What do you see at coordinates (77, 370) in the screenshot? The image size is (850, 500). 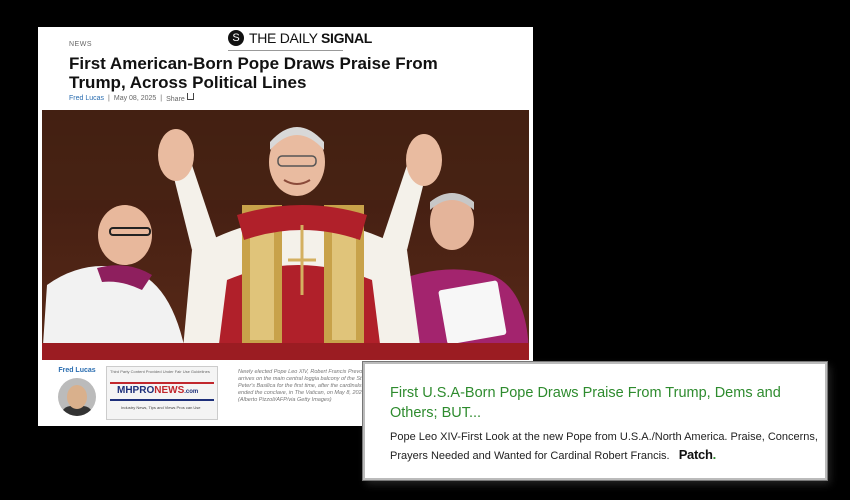 I see `author-name: Fred Lucas` at bounding box center [77, 370].